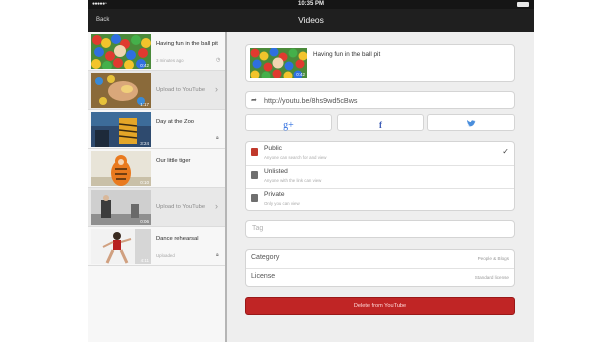 The width and height of the screenshot is (593, 342). Describe the element at coordinates (121, 207) in the screenshot. I see `video-thumbnail: 0:06` at that location.